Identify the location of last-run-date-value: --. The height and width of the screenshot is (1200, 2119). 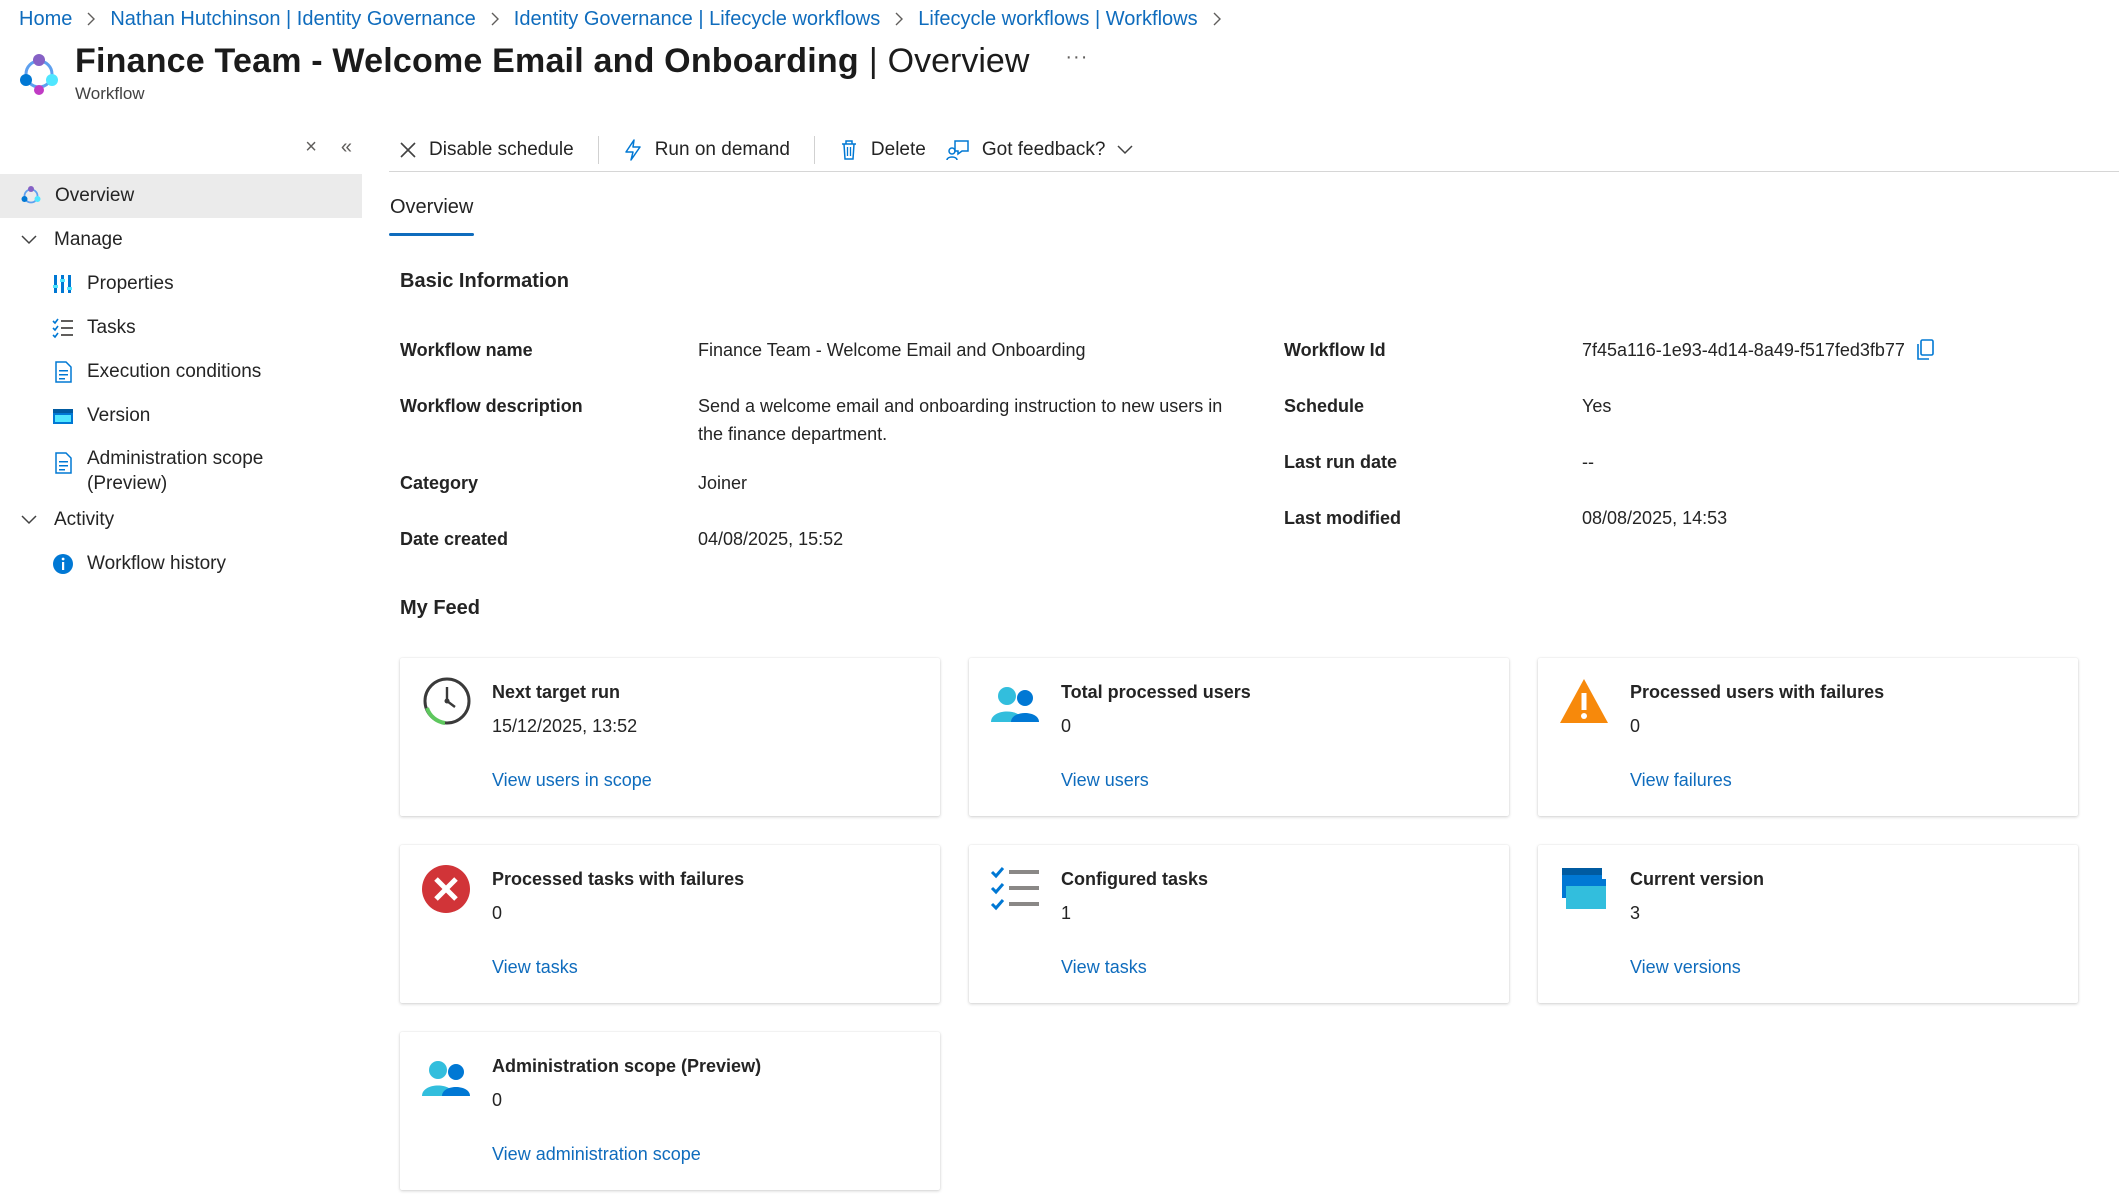
(1588, 462).